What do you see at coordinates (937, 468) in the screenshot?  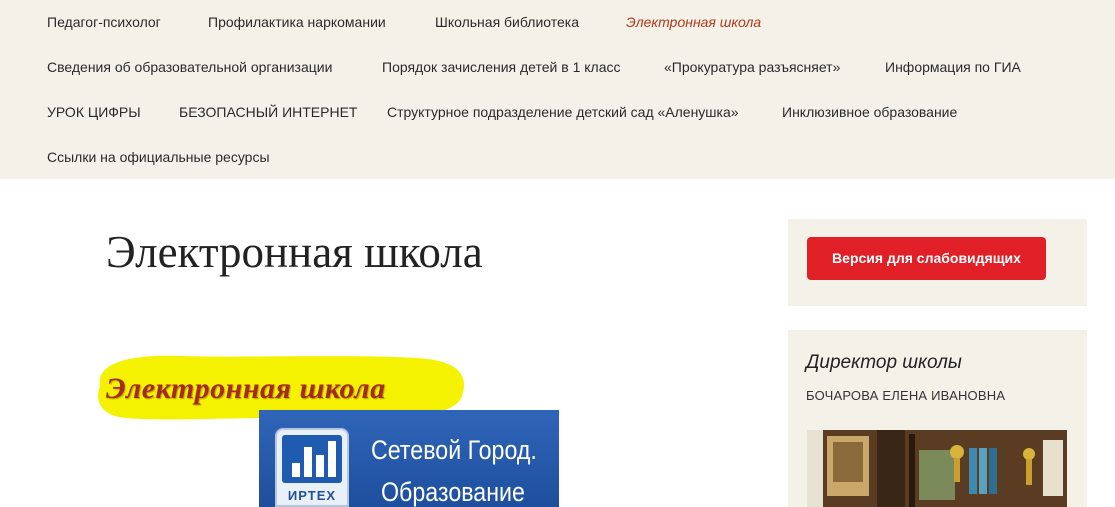 I see `director-photo` at bounding box center [937, 468].